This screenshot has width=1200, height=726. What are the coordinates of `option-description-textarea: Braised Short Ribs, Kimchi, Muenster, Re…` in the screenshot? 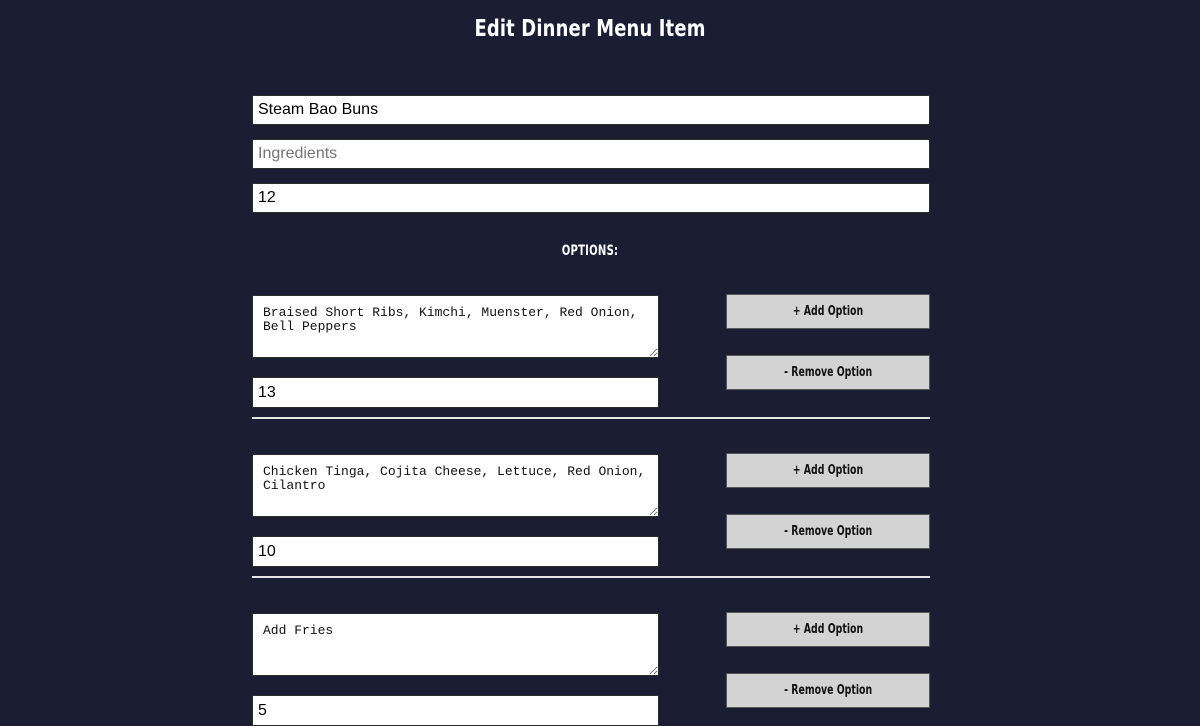 It's located at (455, 326).